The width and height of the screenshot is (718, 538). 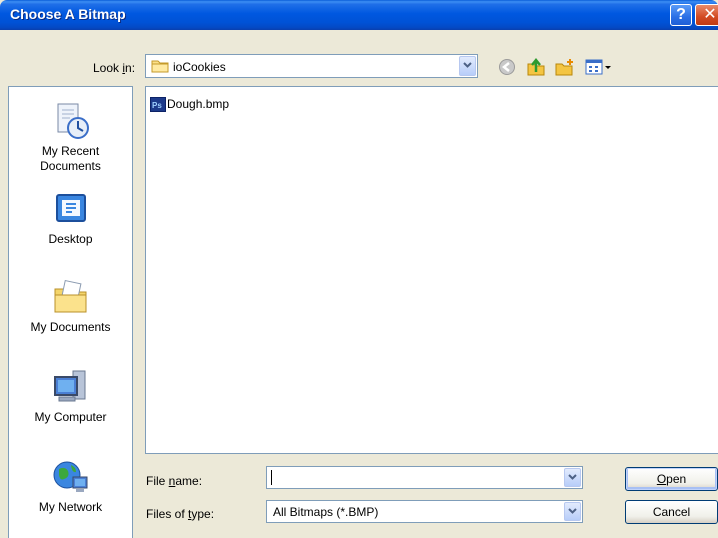 What do you see at coordinates (70, 417) in the screenshot?
I see `place-label: My Computer` at bounding box center [70, 417].